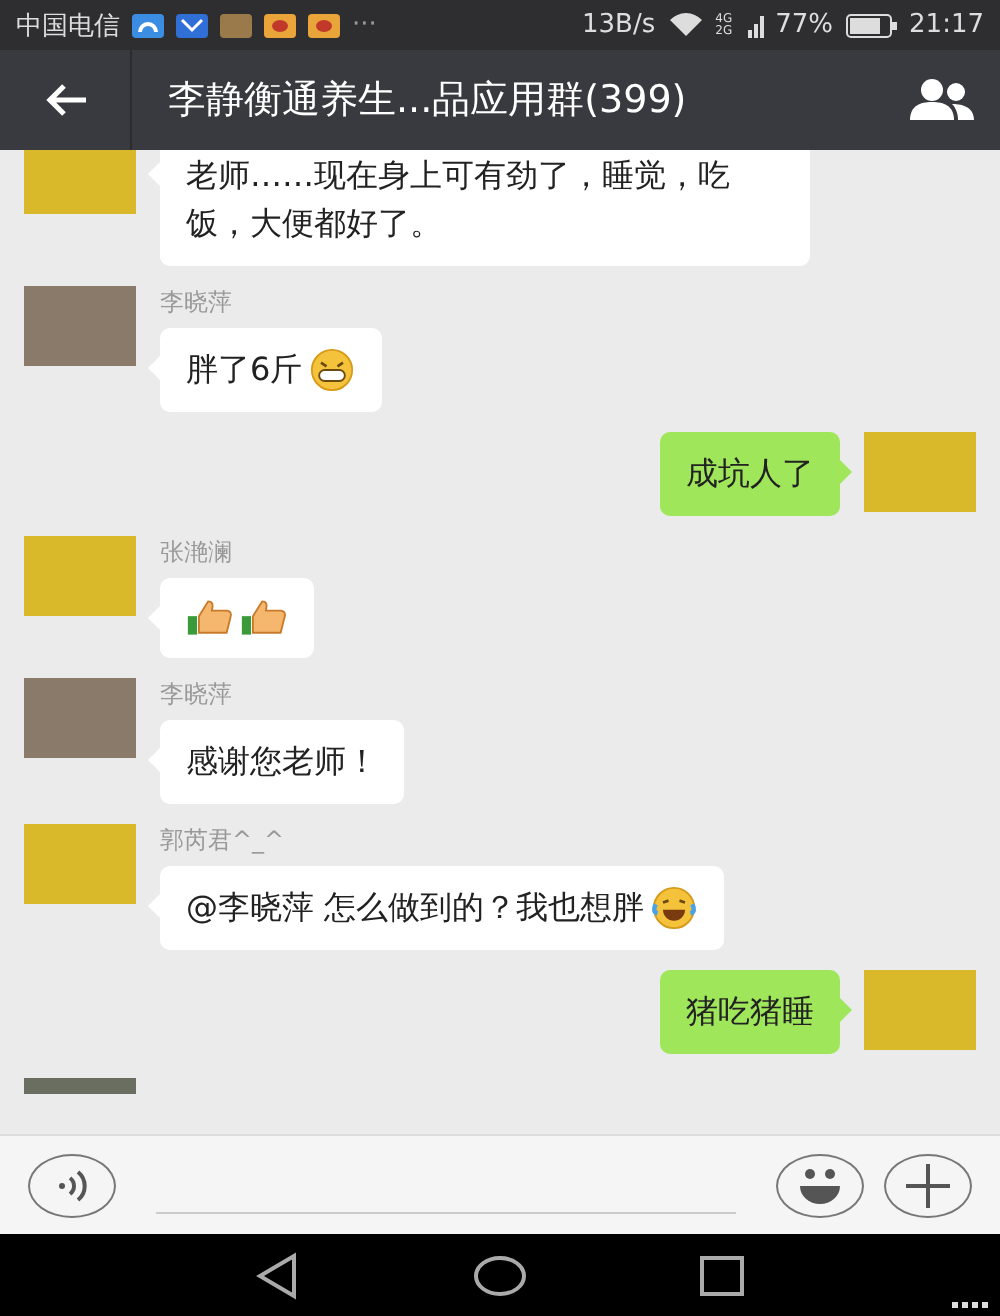 The width and height of the screenshot is (1000, 1316). I want to click on message-text: 成坑人了, so click(750, 474).